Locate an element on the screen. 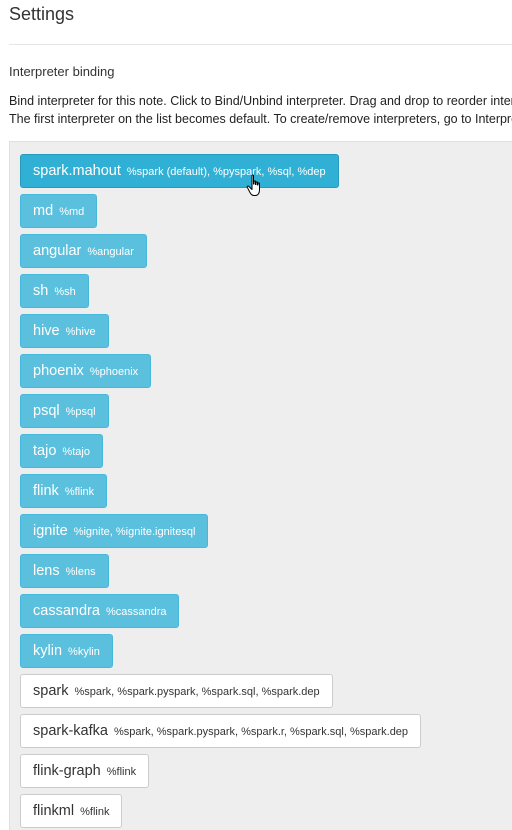 Image resolution: width=512 pixels, height=830 pixels. interpreter-row: kylin %kylin is located at coordinates (220, 654).